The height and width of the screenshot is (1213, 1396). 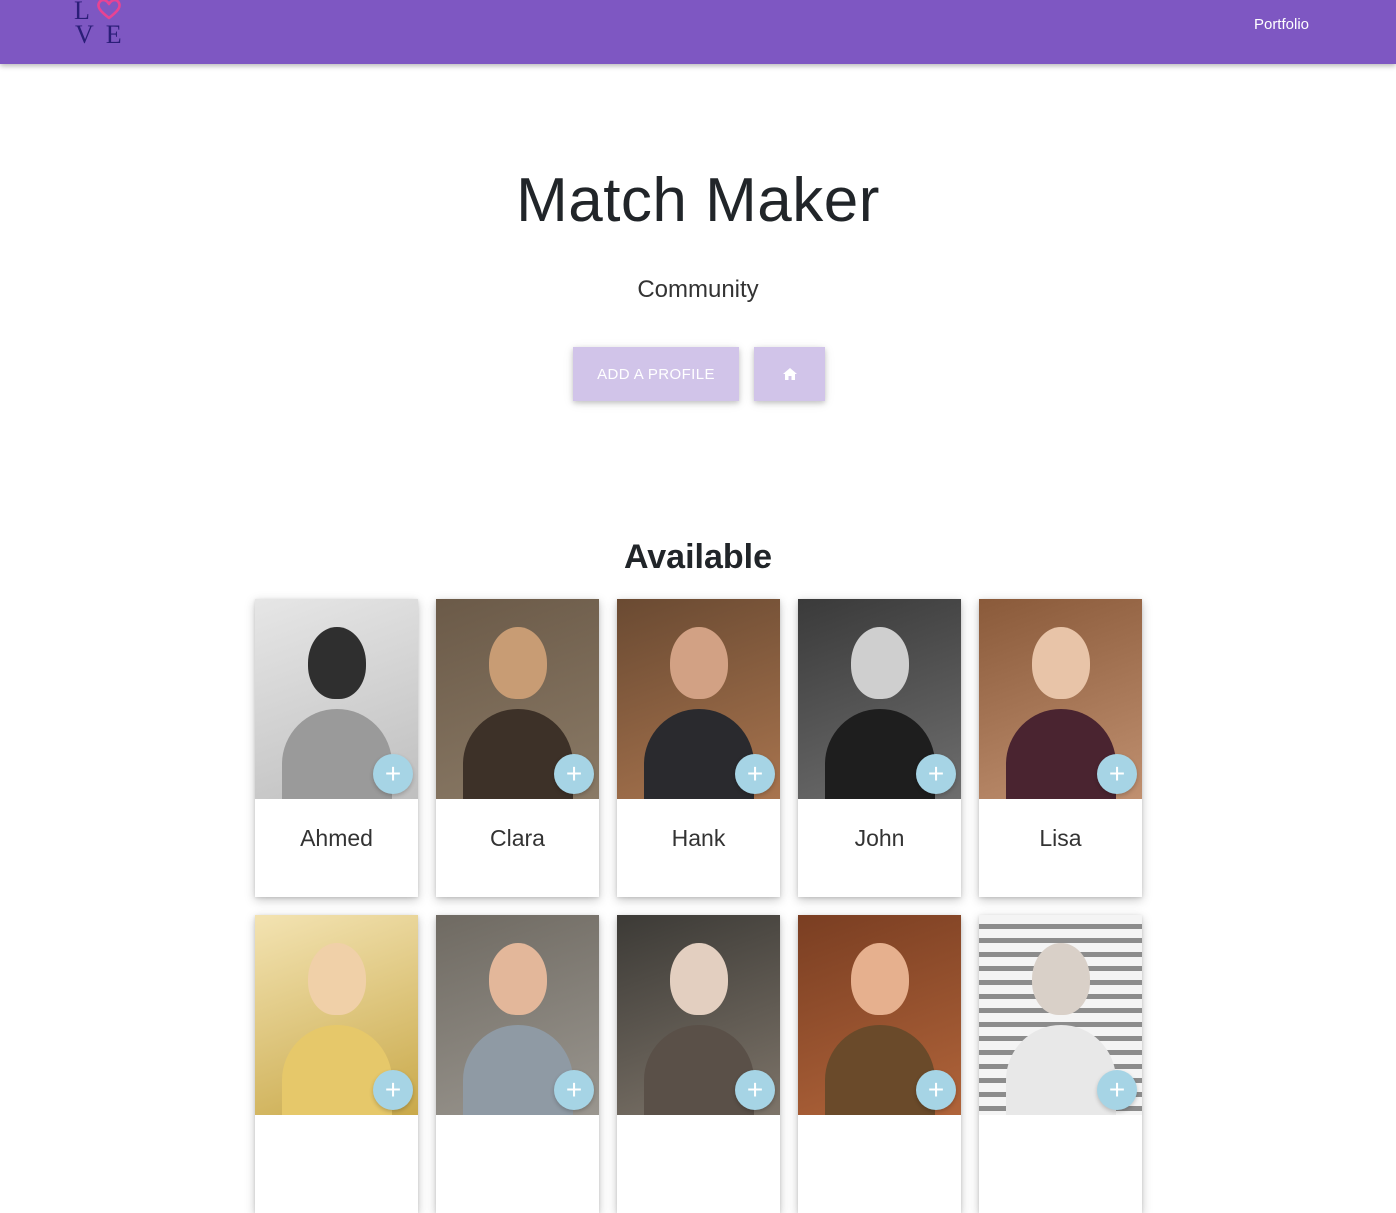 What do you see at coordinates (698, 557) in the screenshot?
I see `available-heading: Available` at bounding box center [698, 557].